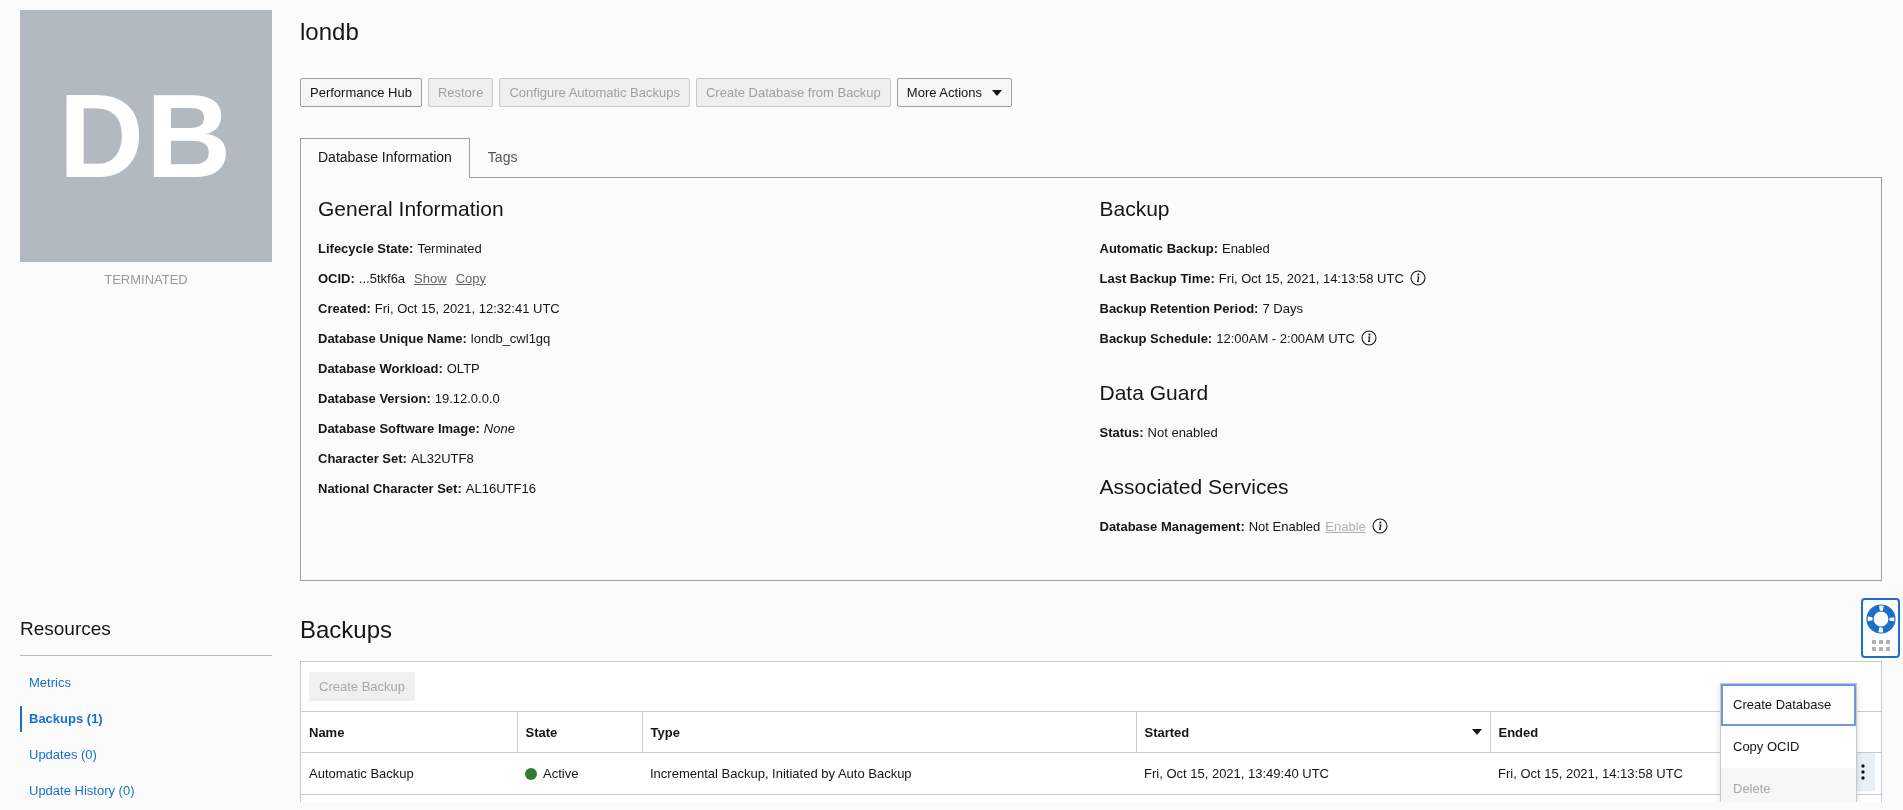 The image size is (1903, 810). I want to click on status-text: Active, so click(561, 773).